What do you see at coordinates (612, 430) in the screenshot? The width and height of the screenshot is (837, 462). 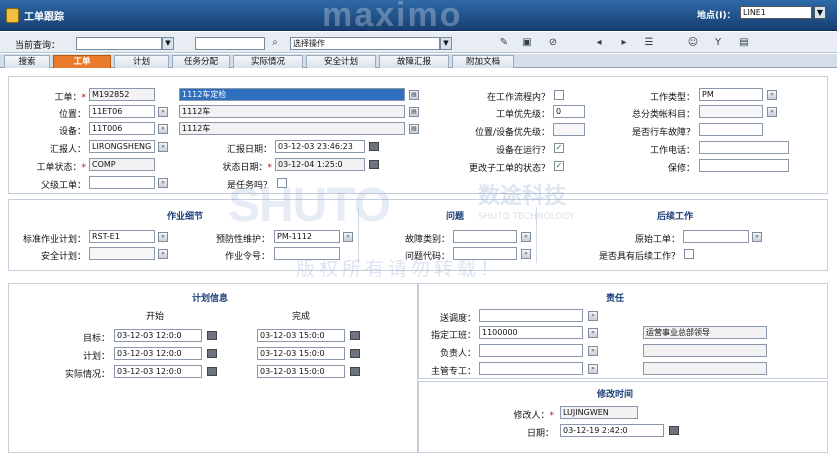 I see `modified-date-field: 03-12-19 2:42:0` at bounding box center [612, 430].